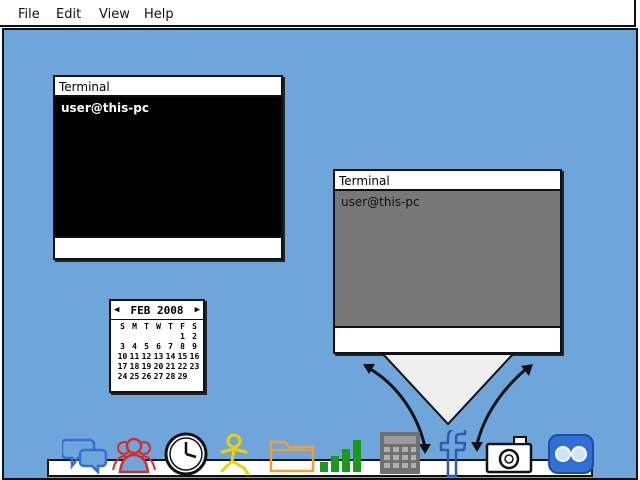 This screenshot has height=480, width=640. Describe the element at coordinates (236, 454) in the screenshot. I see `buddy-icon` at that location.